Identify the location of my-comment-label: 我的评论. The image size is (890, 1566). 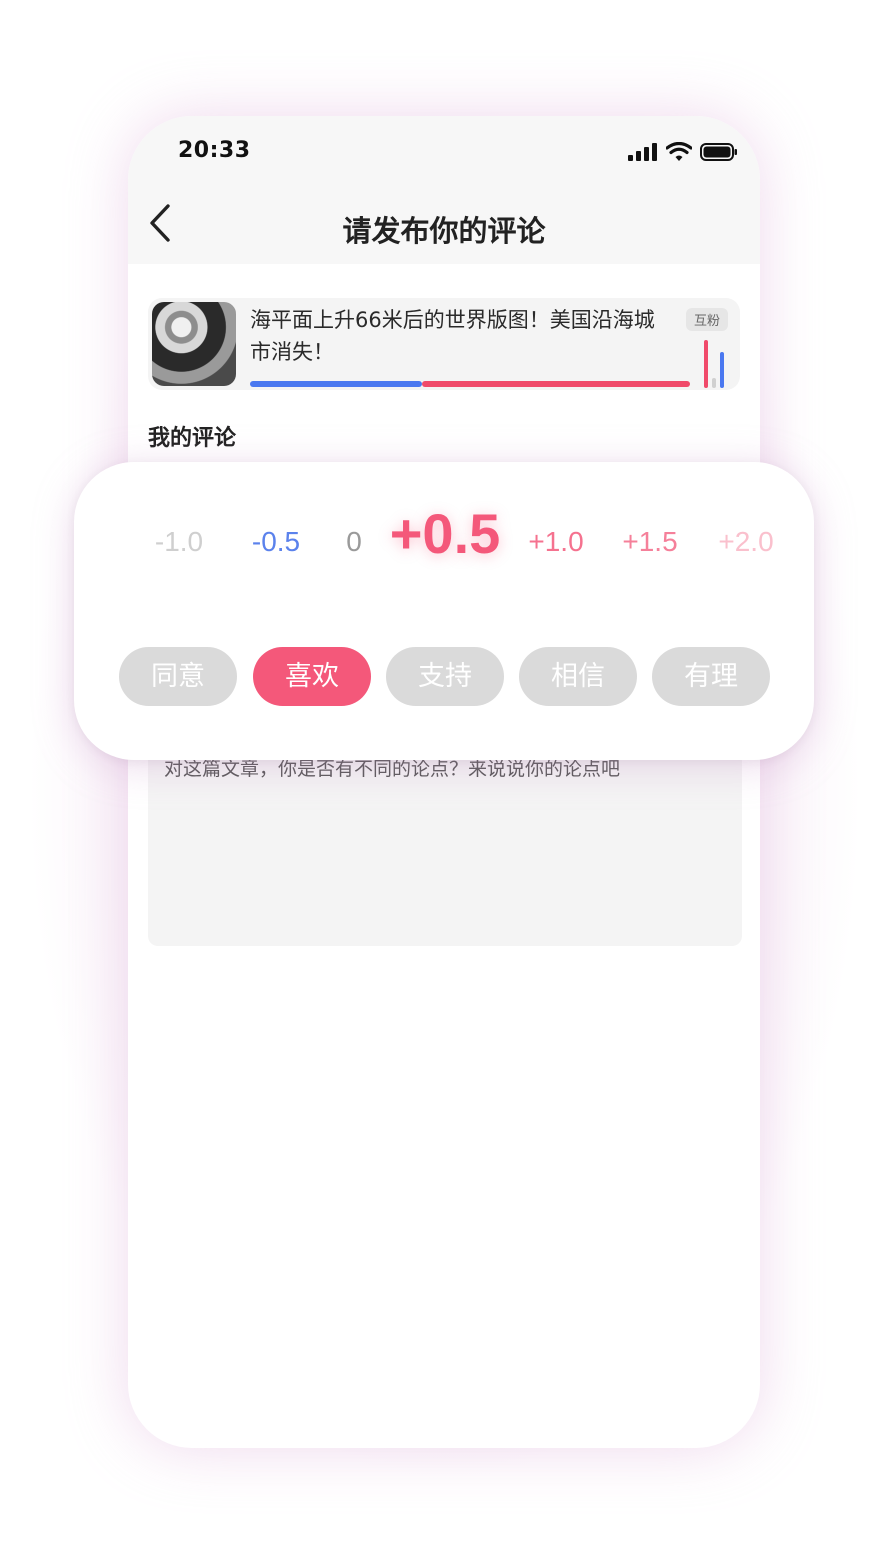
(192, 438).